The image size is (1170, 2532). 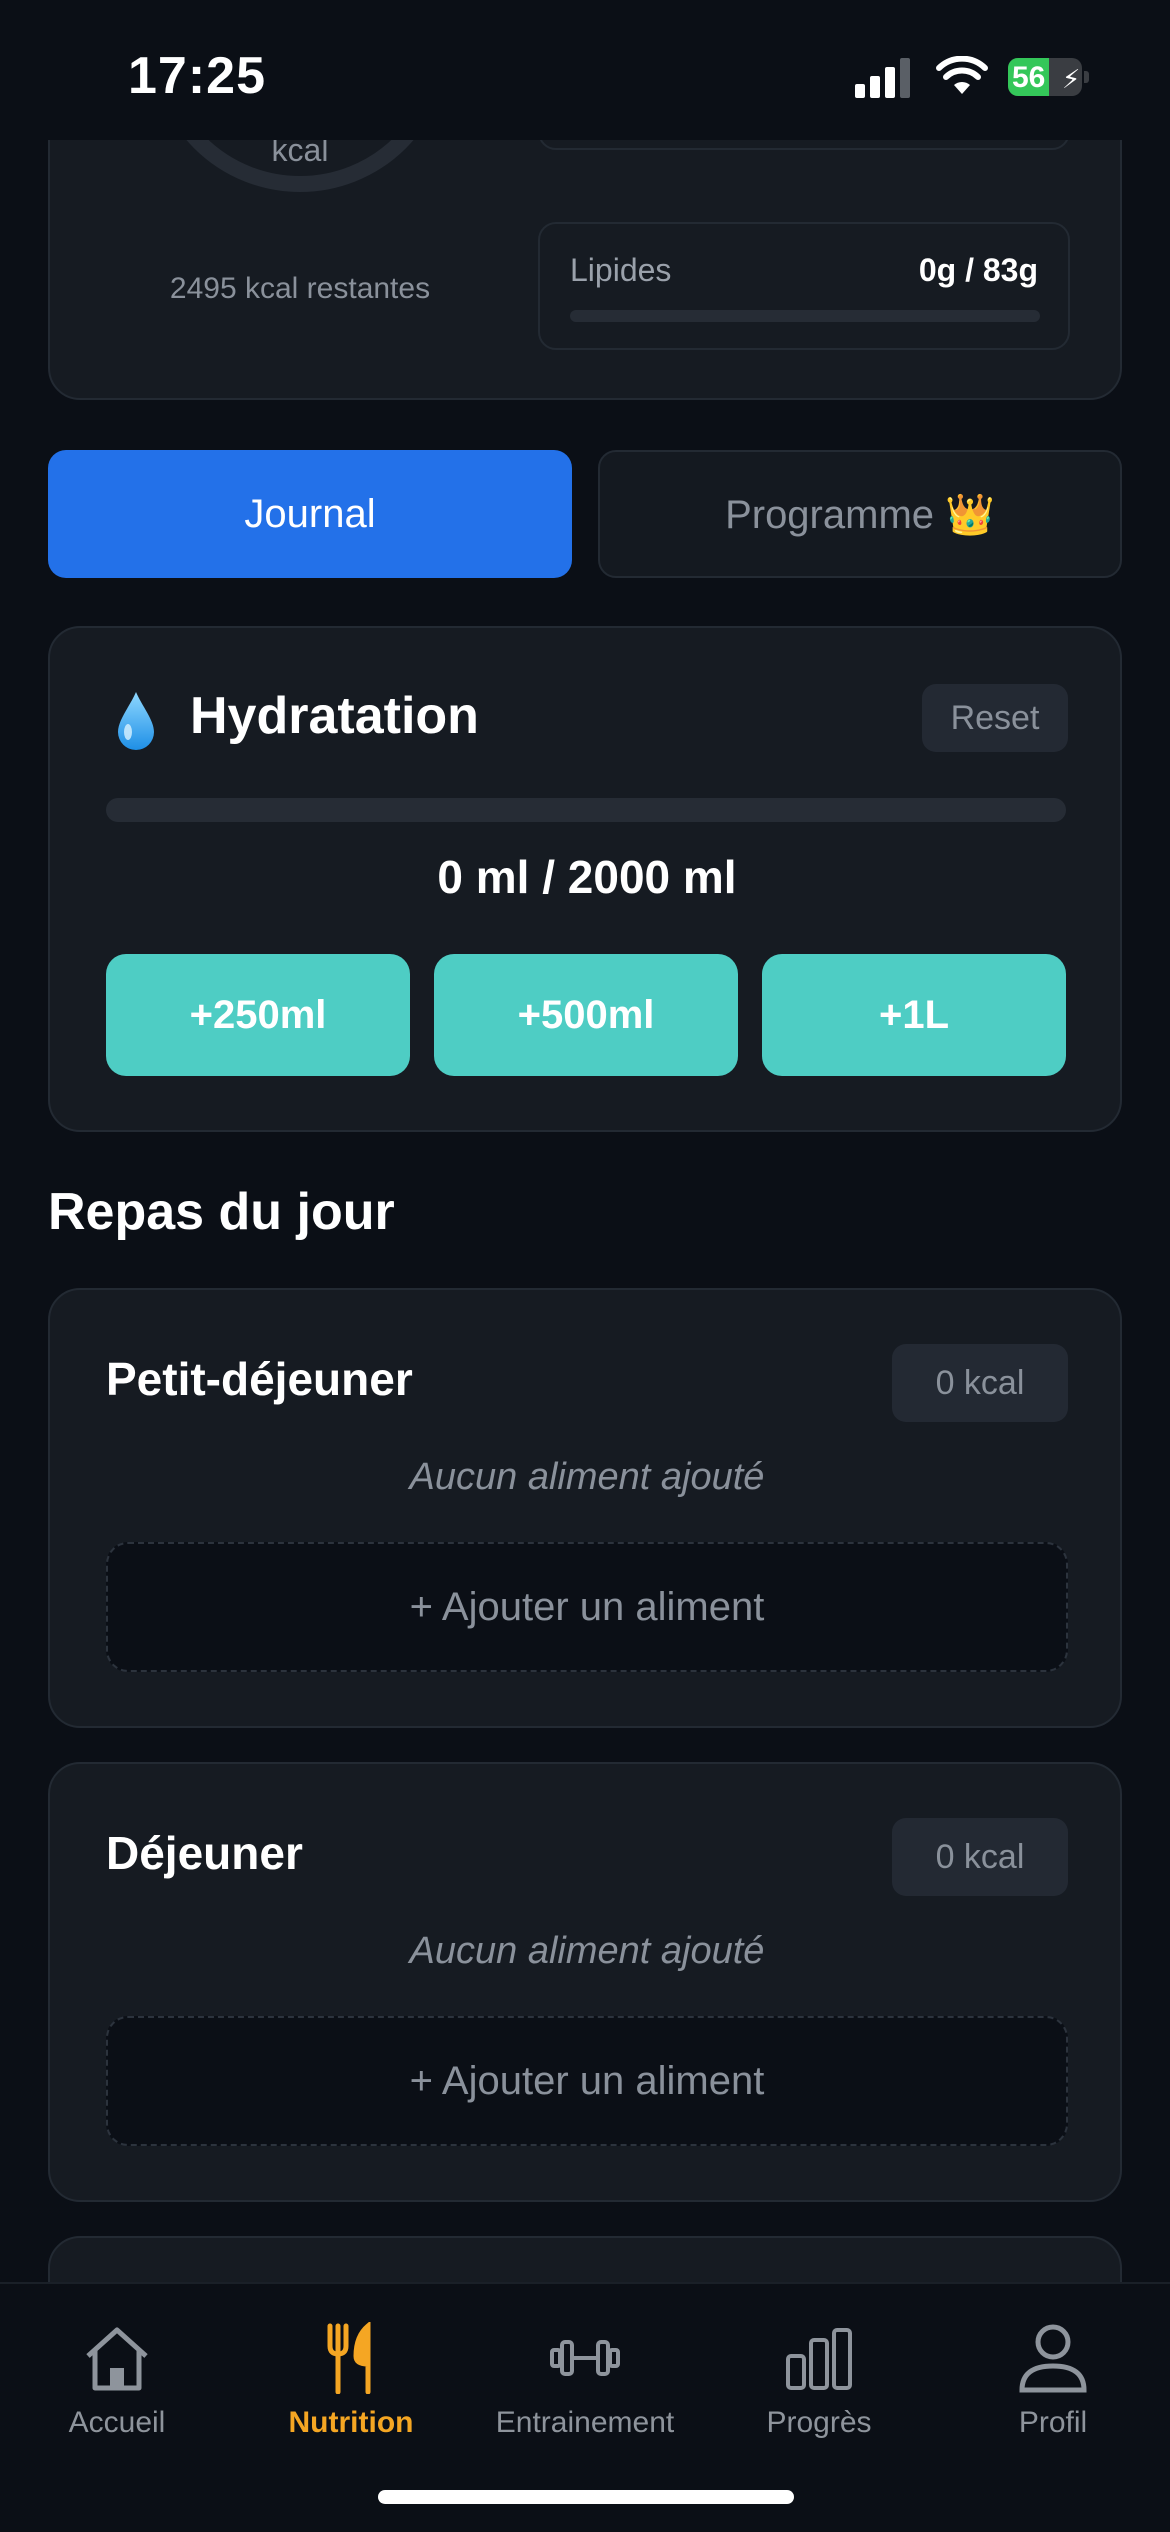 What do you see at coordinates (585, 2358) in the screenshot?
I see `dumbbell-icon` at bounding box center [585, 2358].